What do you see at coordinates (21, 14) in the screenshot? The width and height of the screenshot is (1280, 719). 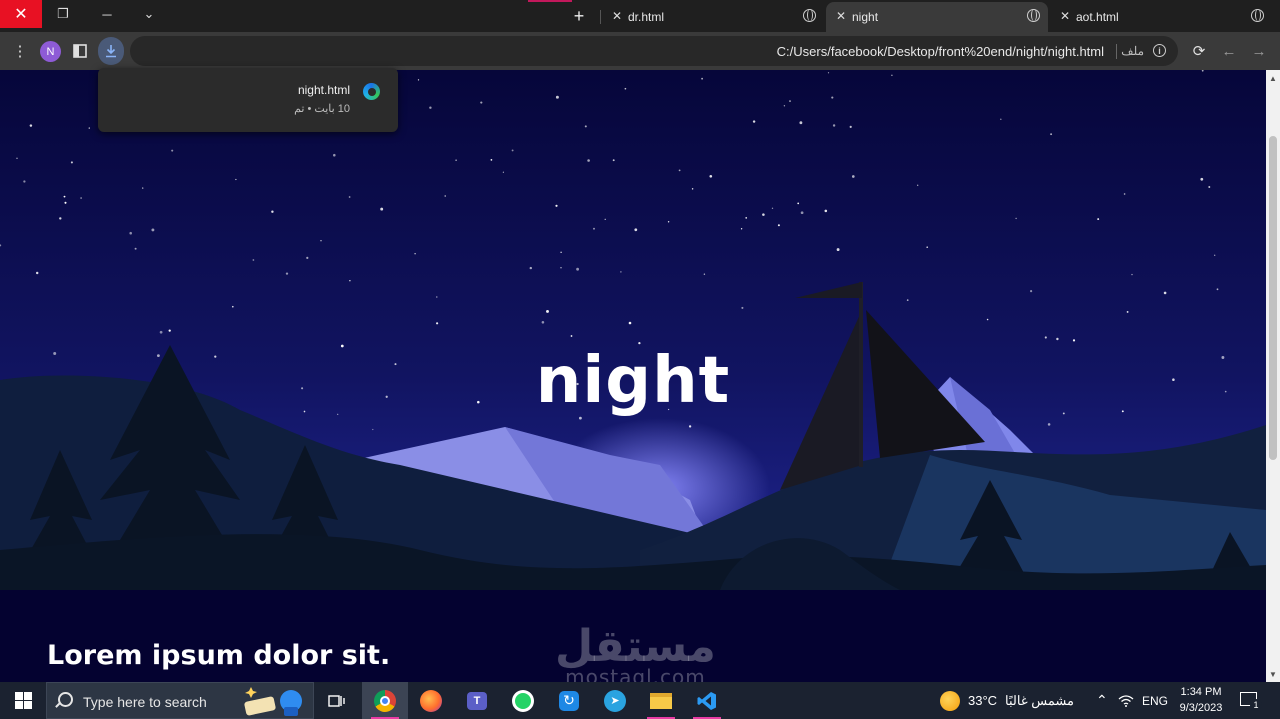 I see `window-close-button: ✕` at bounding box center [21, 14].